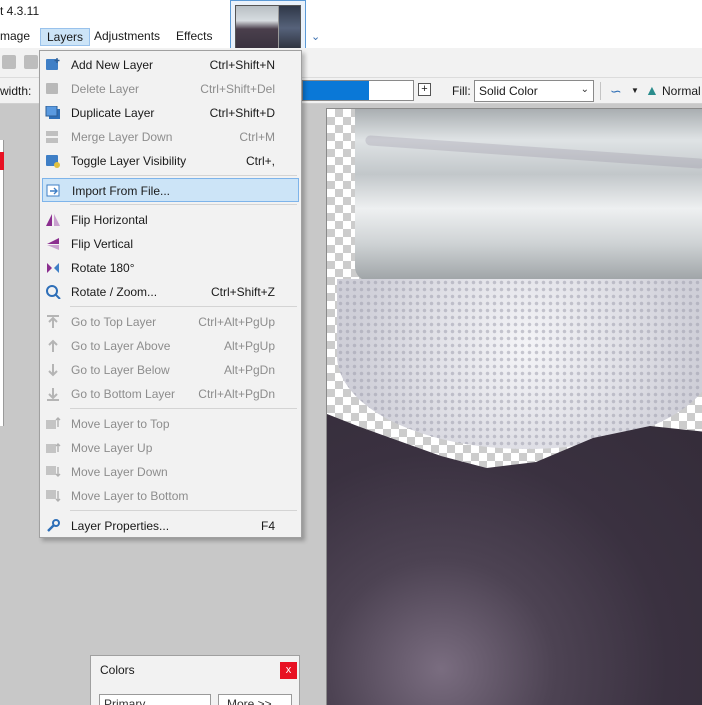 The image size is (702, 705). I want to click on menu-item-move-layer-to-top: Move Layer to Top, so click(170, 424).